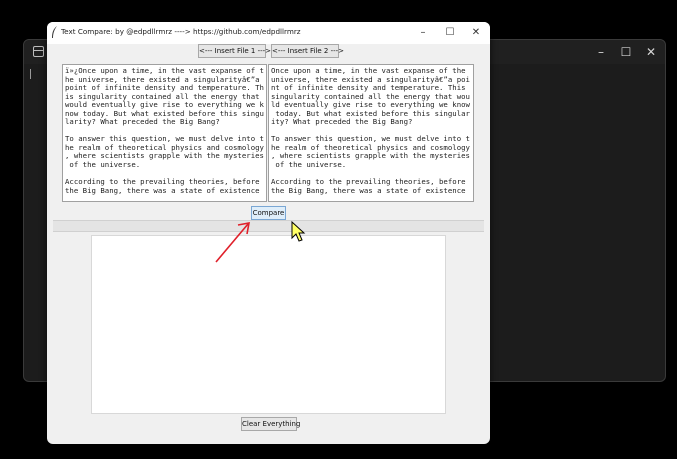 The height and width of the screenshot is (459, 677). Describe the element at coordinates (423, 33) in the screenshot. I see `window-minimize-button: –` at that location.